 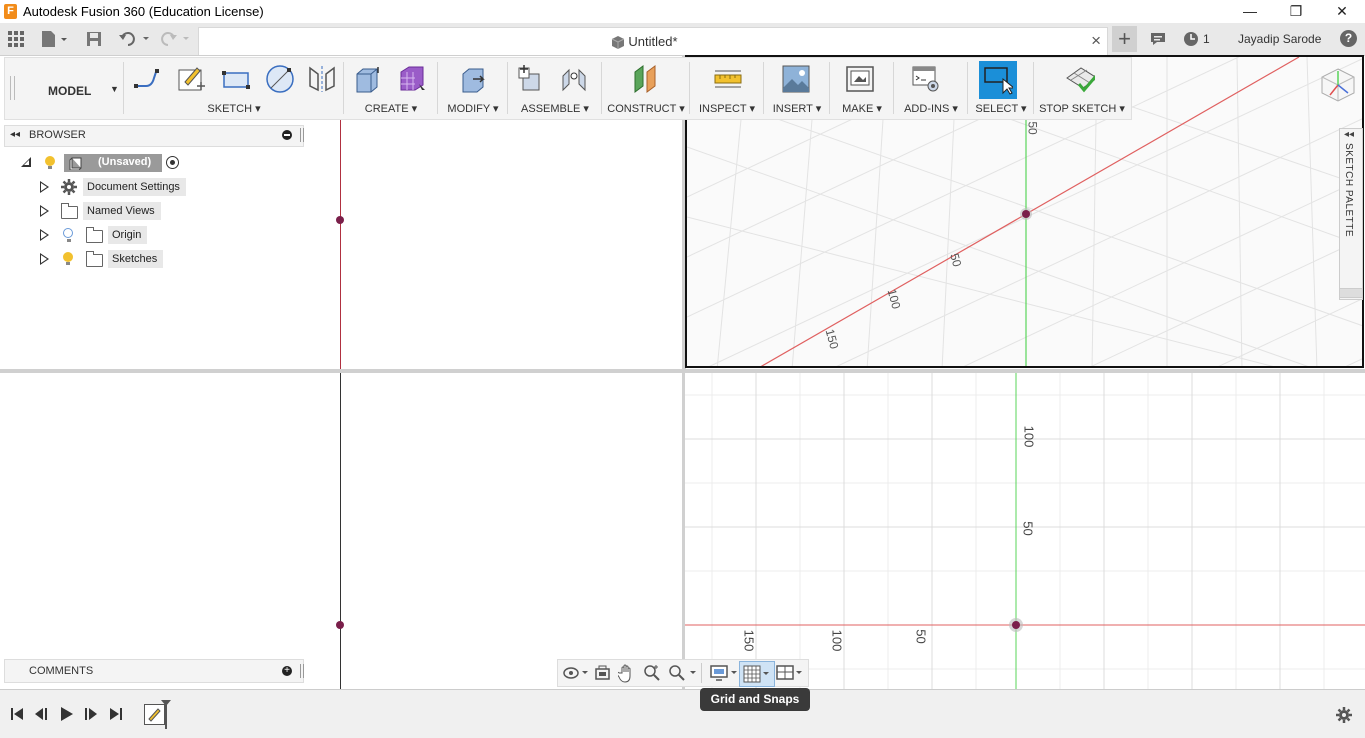 I want to click on look-at-icon, so click(x=603, y=673).